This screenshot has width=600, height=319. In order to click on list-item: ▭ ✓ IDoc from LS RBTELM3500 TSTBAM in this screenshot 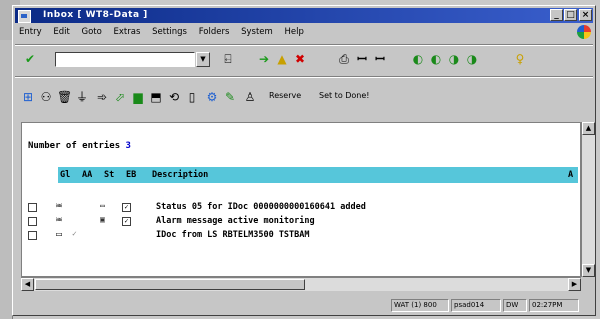, I will do `click(301, 236)`.